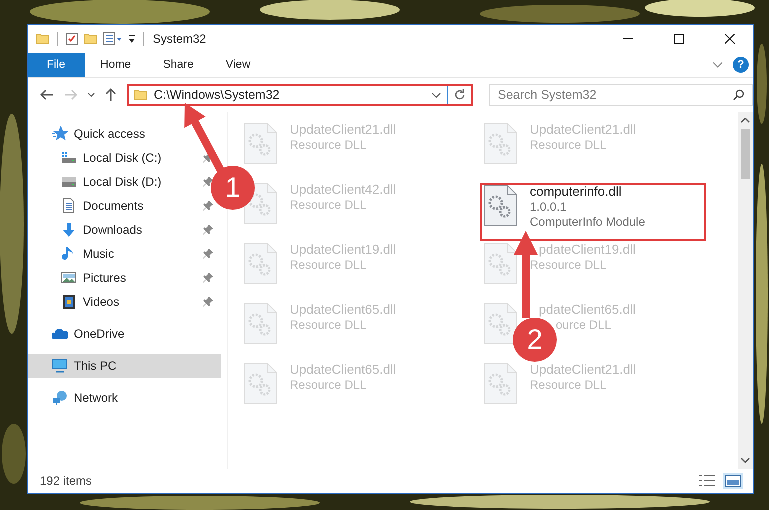 The image size is (769, 510). What do you see at coordinates (741, 65) in the screenshot?
I see `help-button: ?` at bounding box center [741, 65].